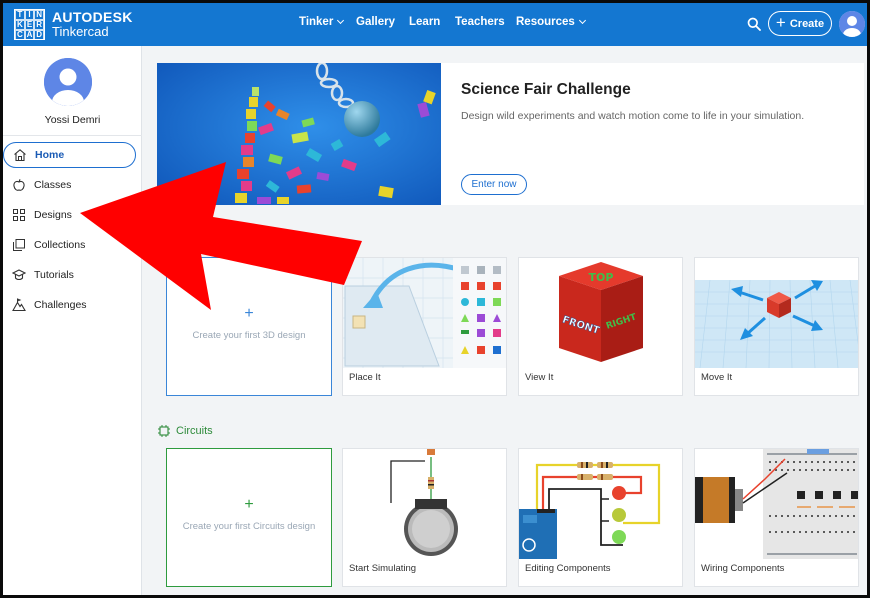  I want to click on nav-label: Tinker, so click(316, 22).